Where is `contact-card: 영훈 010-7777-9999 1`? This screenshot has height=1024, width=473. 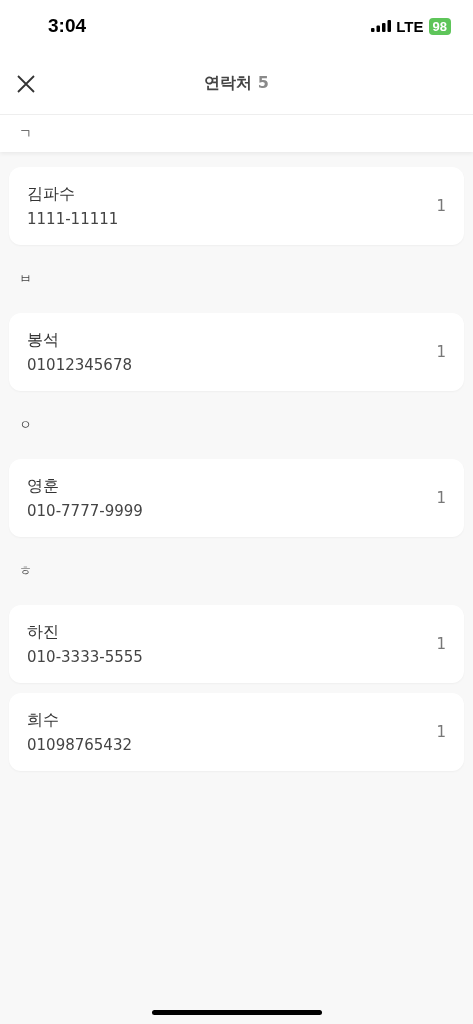 contact-card: 영훈 010-7777-9999 1 is located at coordinates (236, 498).